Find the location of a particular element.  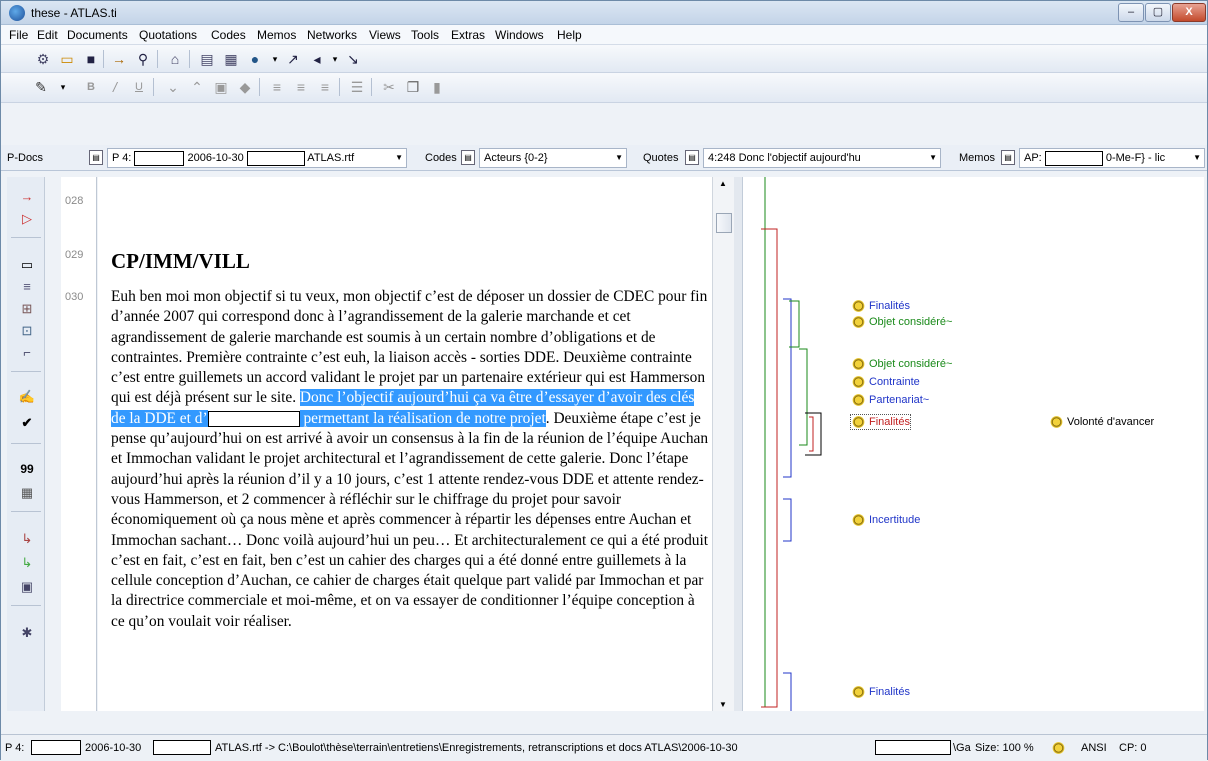

link-icon: ⌐ is located at coordinates (27, 353).